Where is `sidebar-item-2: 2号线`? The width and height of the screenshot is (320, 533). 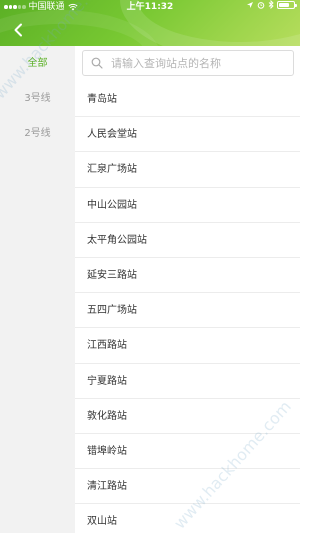
sidebar-item-2: 2号线 is located at coordinates (37, 133).